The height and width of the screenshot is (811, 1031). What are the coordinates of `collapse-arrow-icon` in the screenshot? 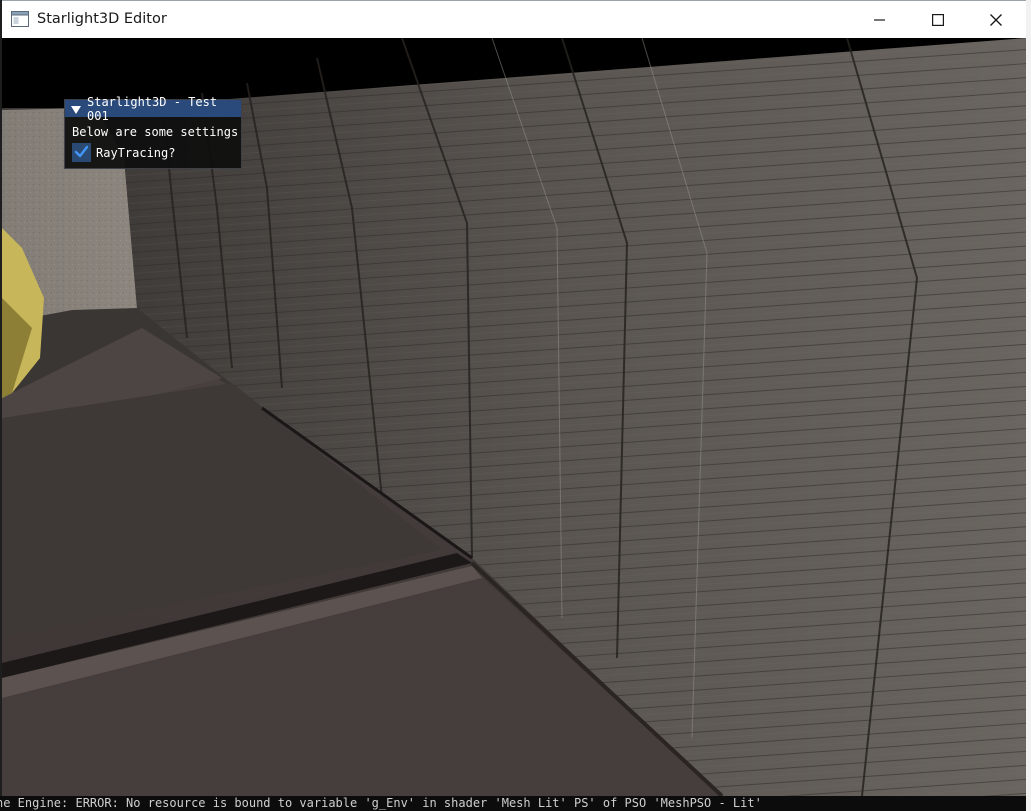 It's located at (76, 109).